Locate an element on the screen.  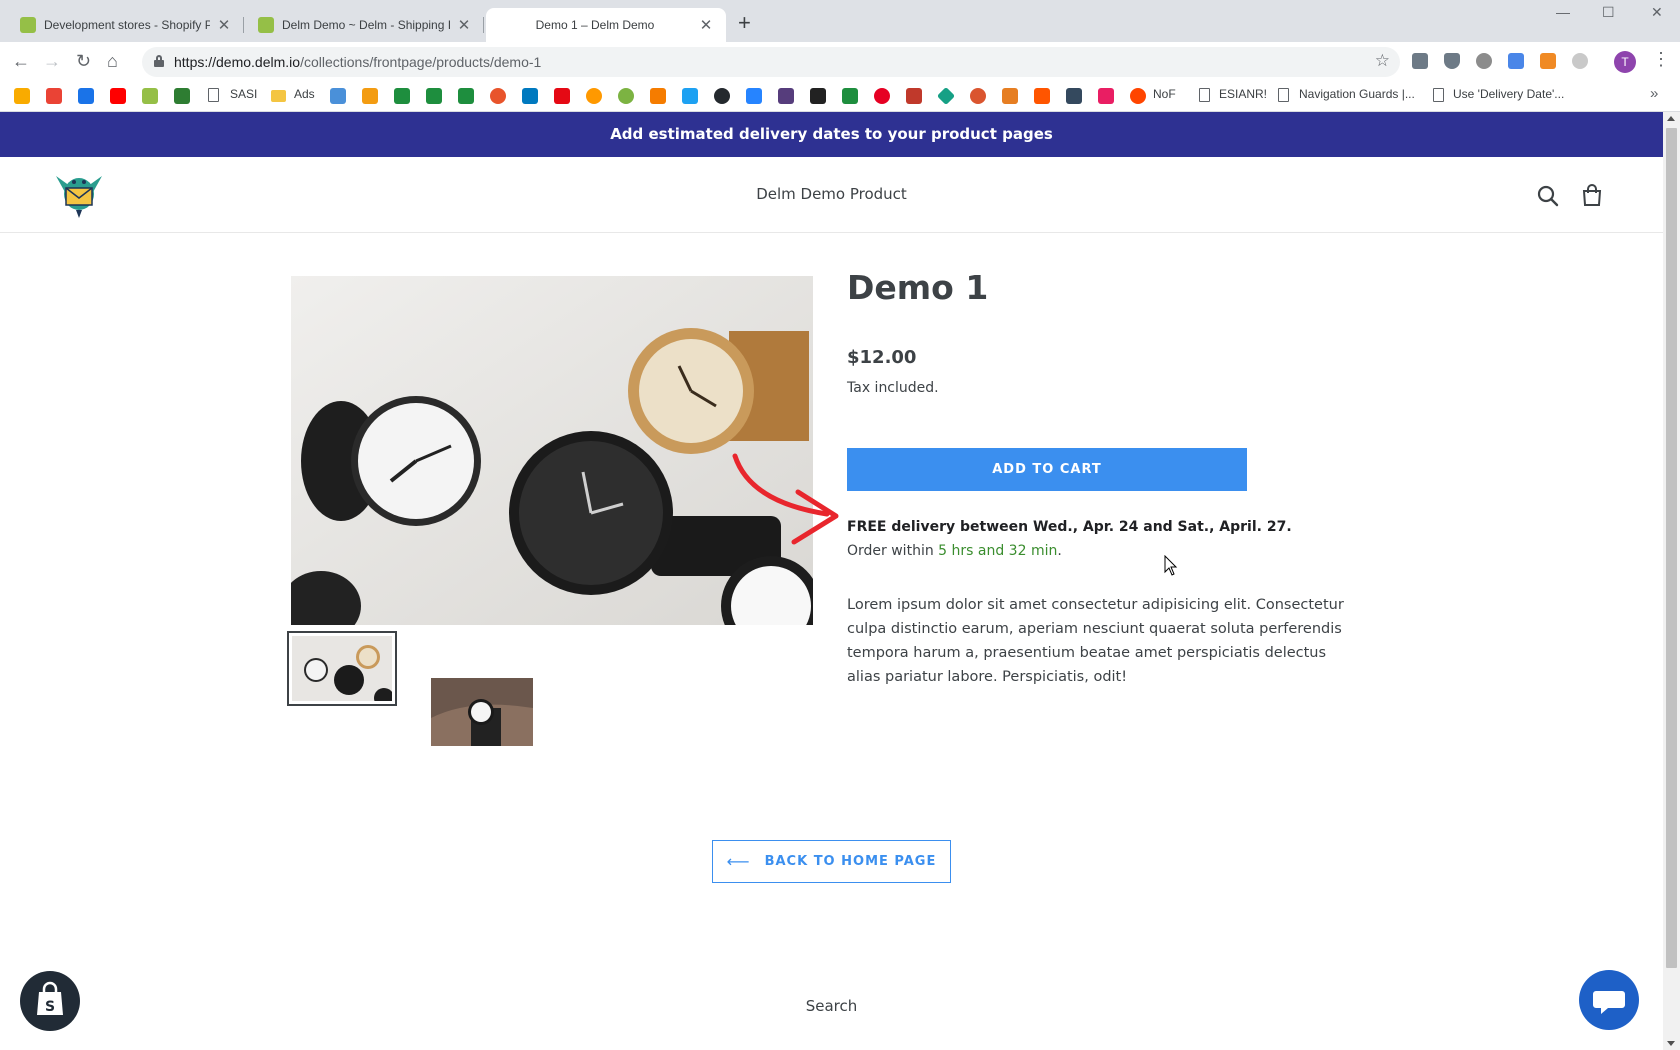
chat-button is located at coordinates (1609, 1000).